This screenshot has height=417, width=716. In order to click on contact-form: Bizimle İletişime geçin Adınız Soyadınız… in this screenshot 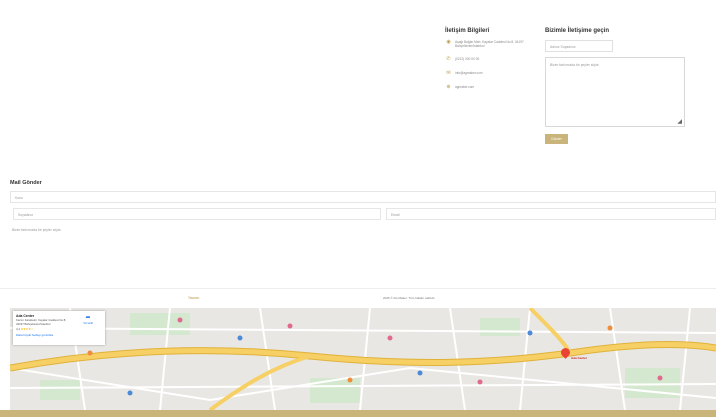, I will do `click(615, 86)`.